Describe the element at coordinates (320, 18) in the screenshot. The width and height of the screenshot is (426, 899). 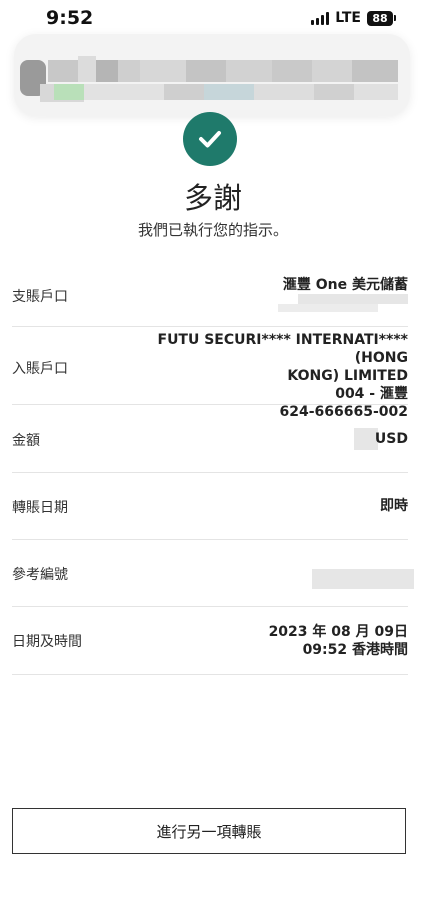
I see `signal-icon` at that location.